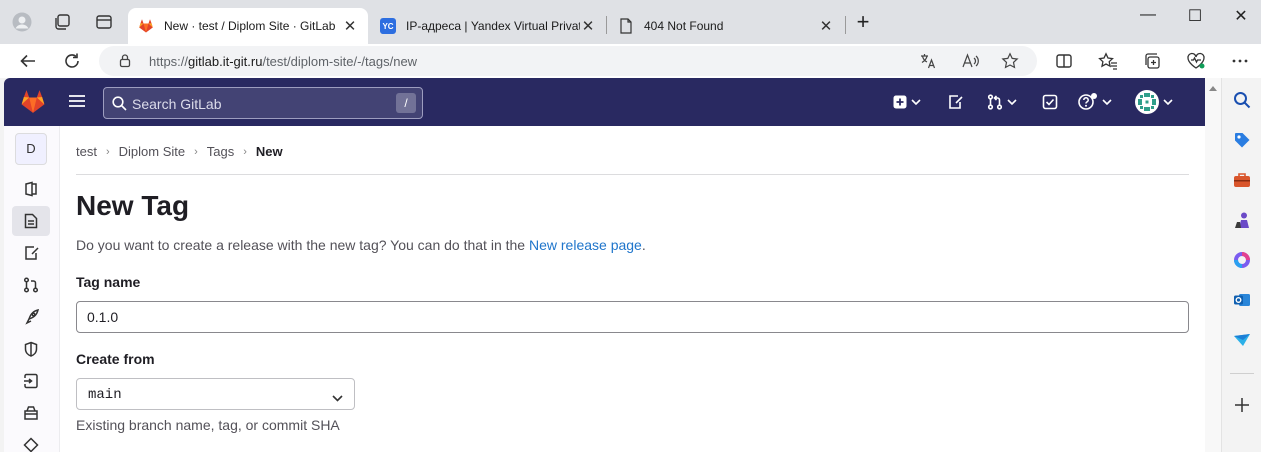 This screenshot has width=1261, height=452. I want to click on project-sidebar: D, so click(32, 289).